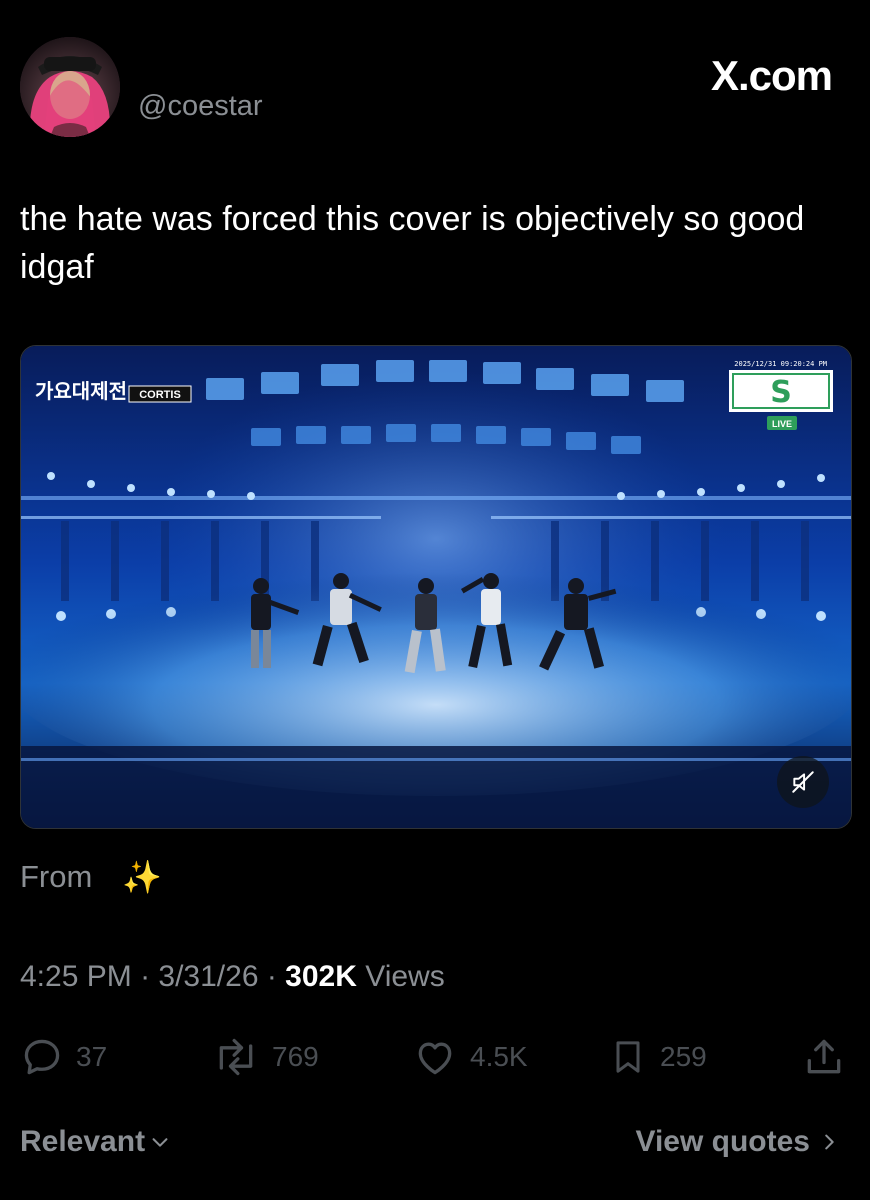 This screenshot has height=1200, width=870. I want to click on sparkles-emoji: ✨, so click(142, 877).